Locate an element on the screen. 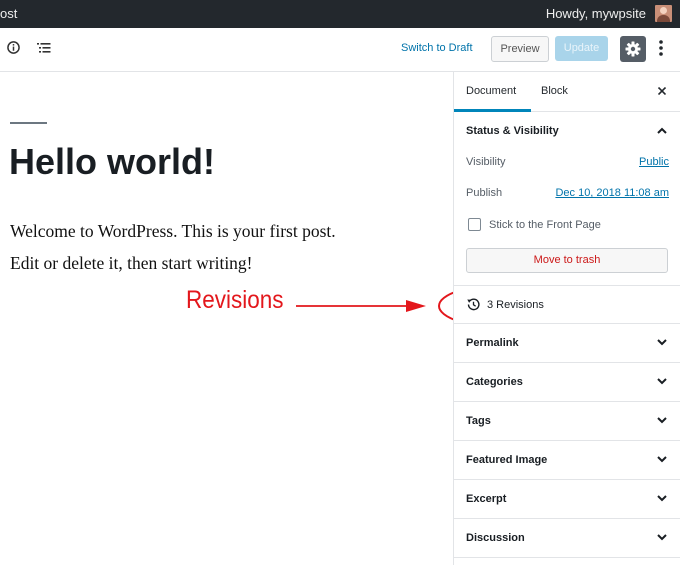 The image size is (680, 565). visibility-value-link: Public is located at coordinates (654, 162).